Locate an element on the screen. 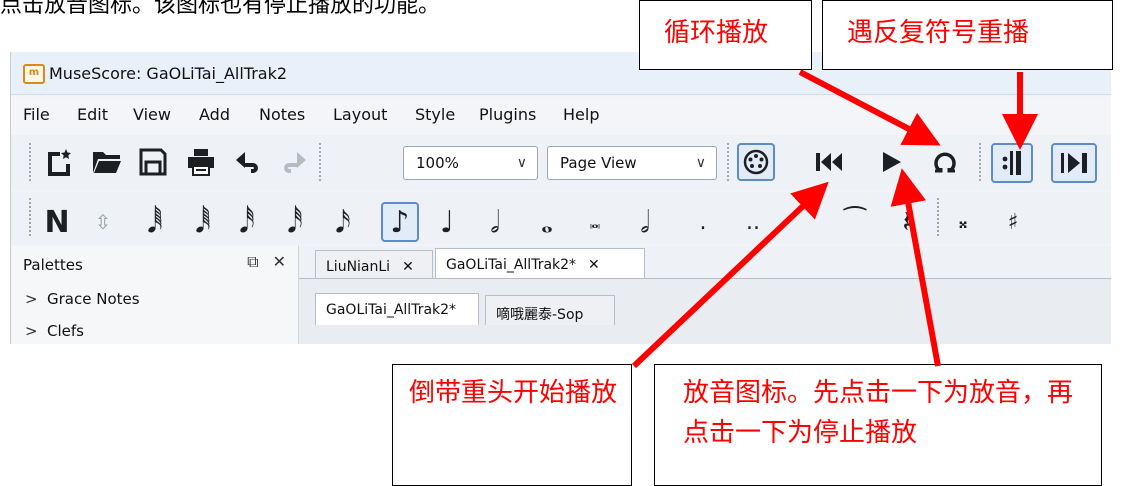  arrow-loop is located at coordinates (869, 107).